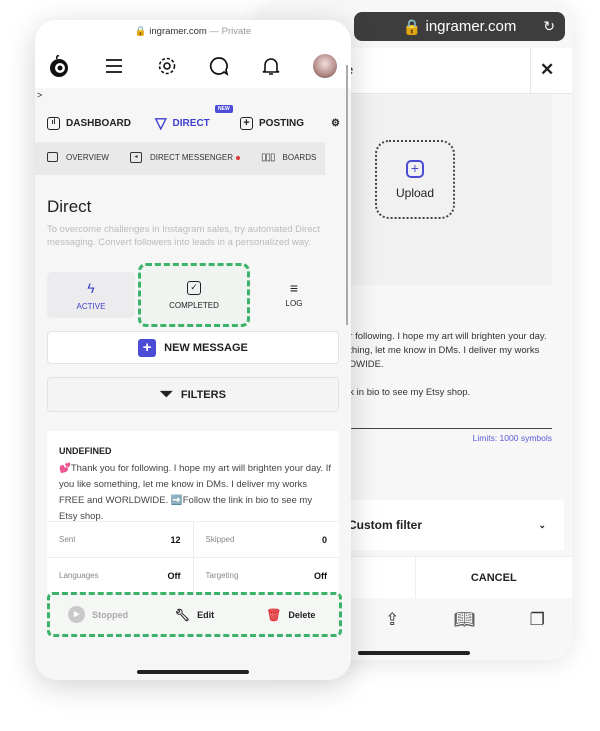 This screenshot has width=600, height=731. I want to click on chat-icon, so click(219, 66).